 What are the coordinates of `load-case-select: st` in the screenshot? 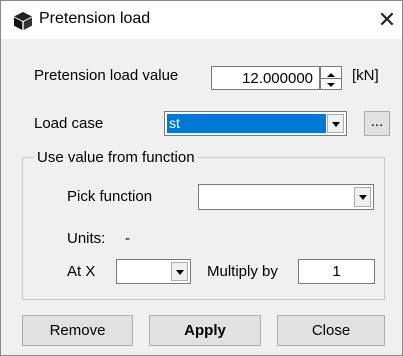 It's located at (255, 123).